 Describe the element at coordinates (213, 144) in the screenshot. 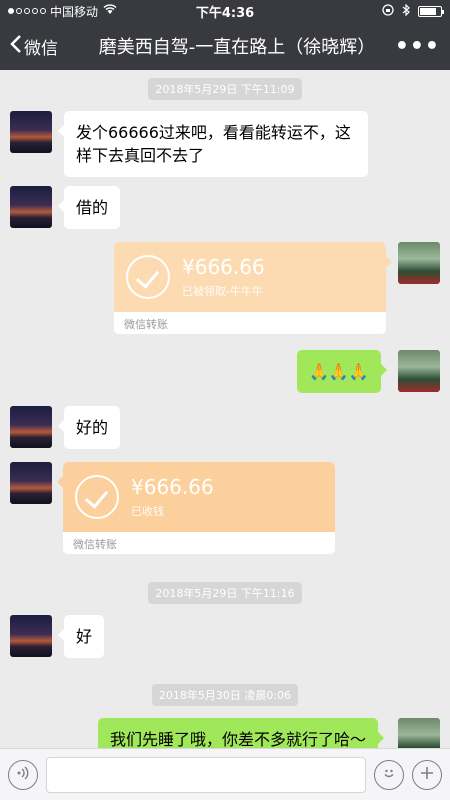

I see `message-bubble-received: 发个66666过来吧，看看能转运不，这样下去真回不去了` at that location.